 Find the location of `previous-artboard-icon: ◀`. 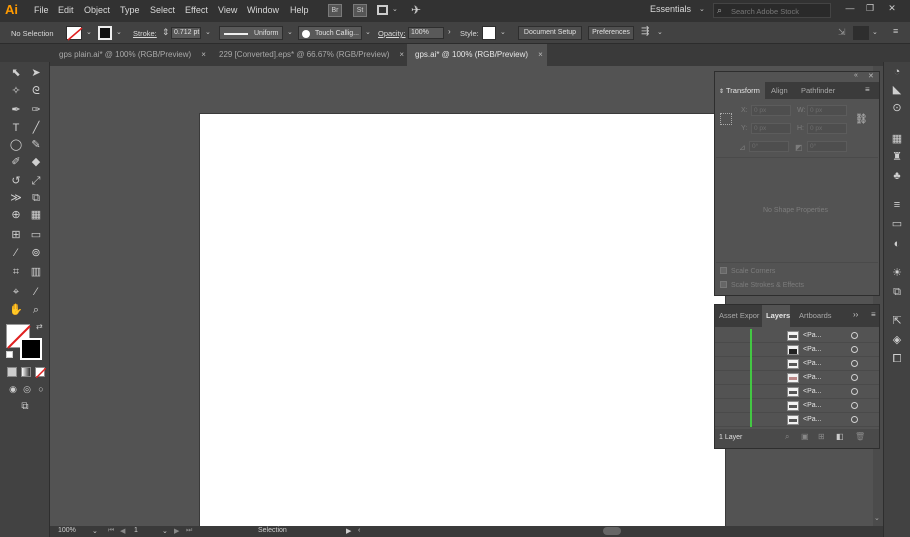

previous-artboard-icon: ◀ is located at coordinates (122, 531).